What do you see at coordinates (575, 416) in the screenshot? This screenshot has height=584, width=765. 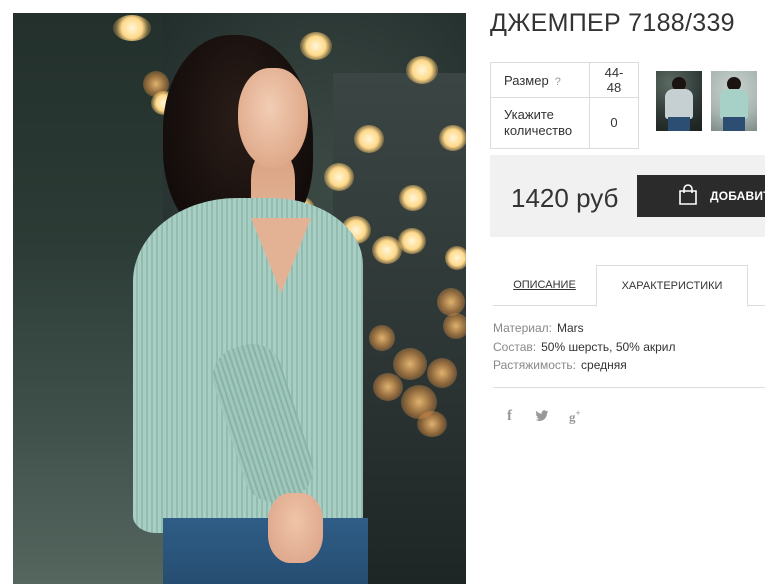 I see `google-plus-icon: g+` at bounding box center [575, 416].